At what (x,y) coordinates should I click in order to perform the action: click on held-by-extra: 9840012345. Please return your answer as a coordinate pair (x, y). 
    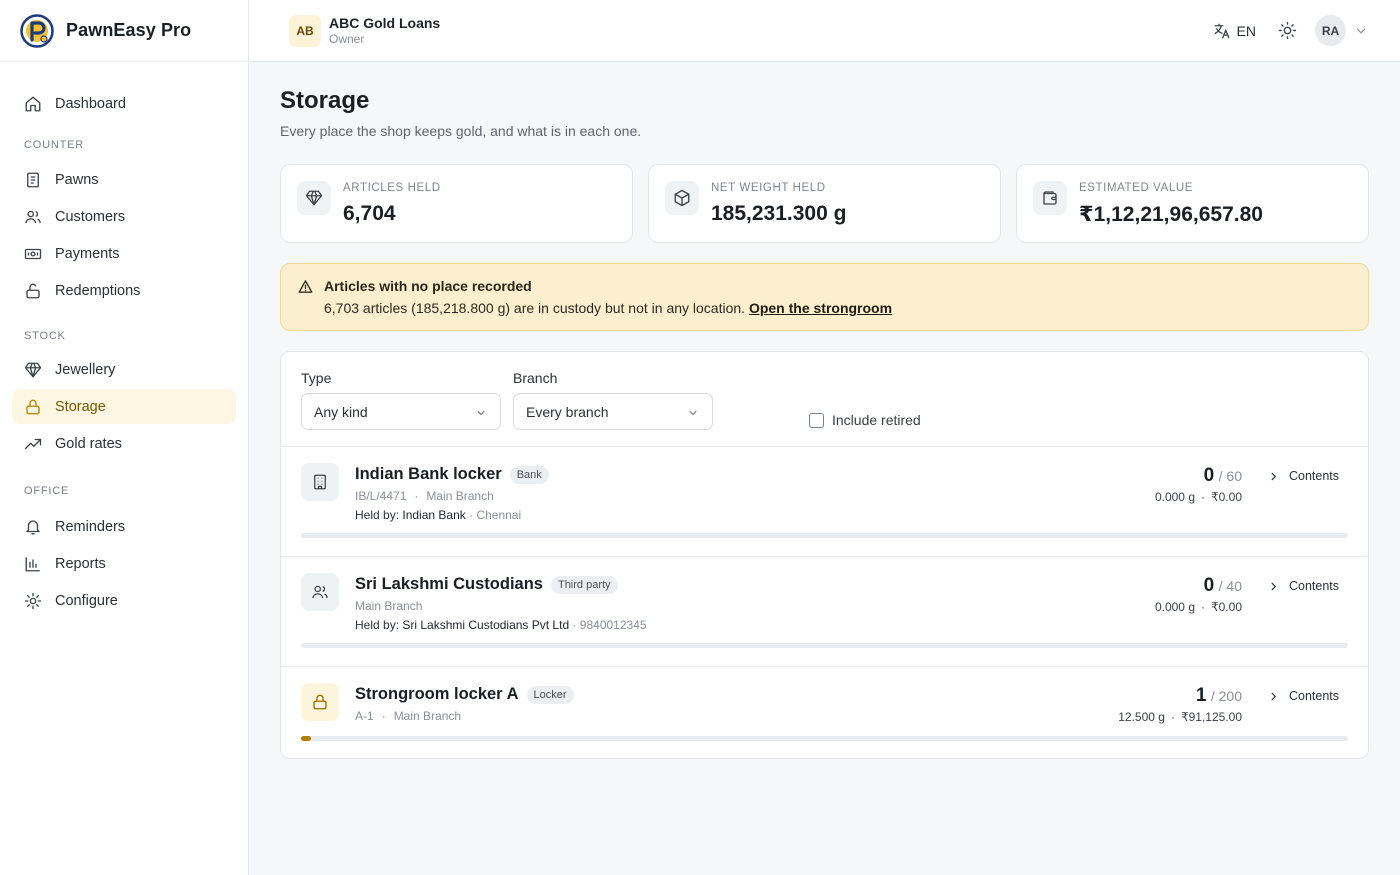
    Looking at the image, I should click on (613, 625).